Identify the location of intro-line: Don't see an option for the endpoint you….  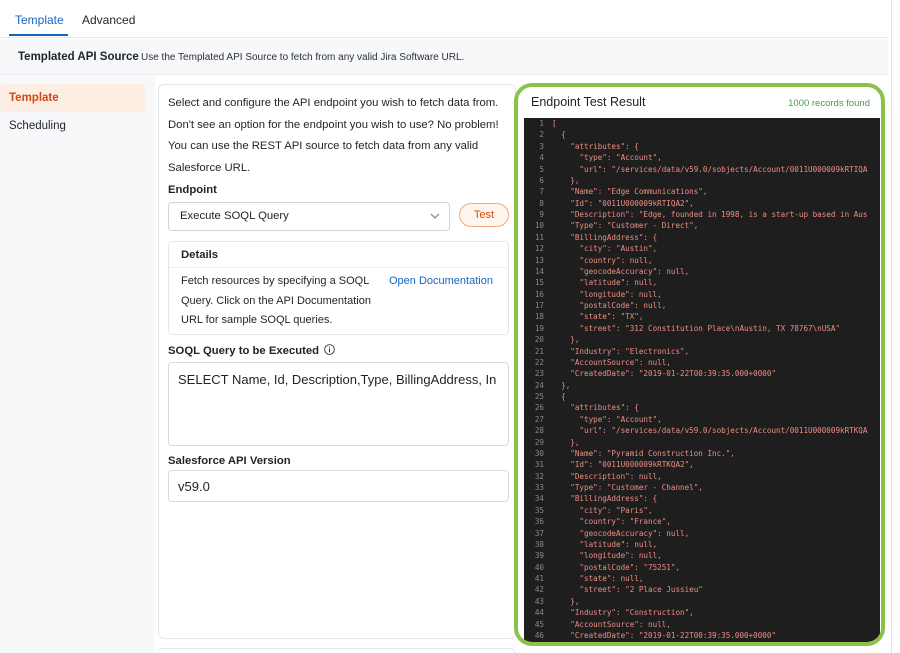
(333, 124).